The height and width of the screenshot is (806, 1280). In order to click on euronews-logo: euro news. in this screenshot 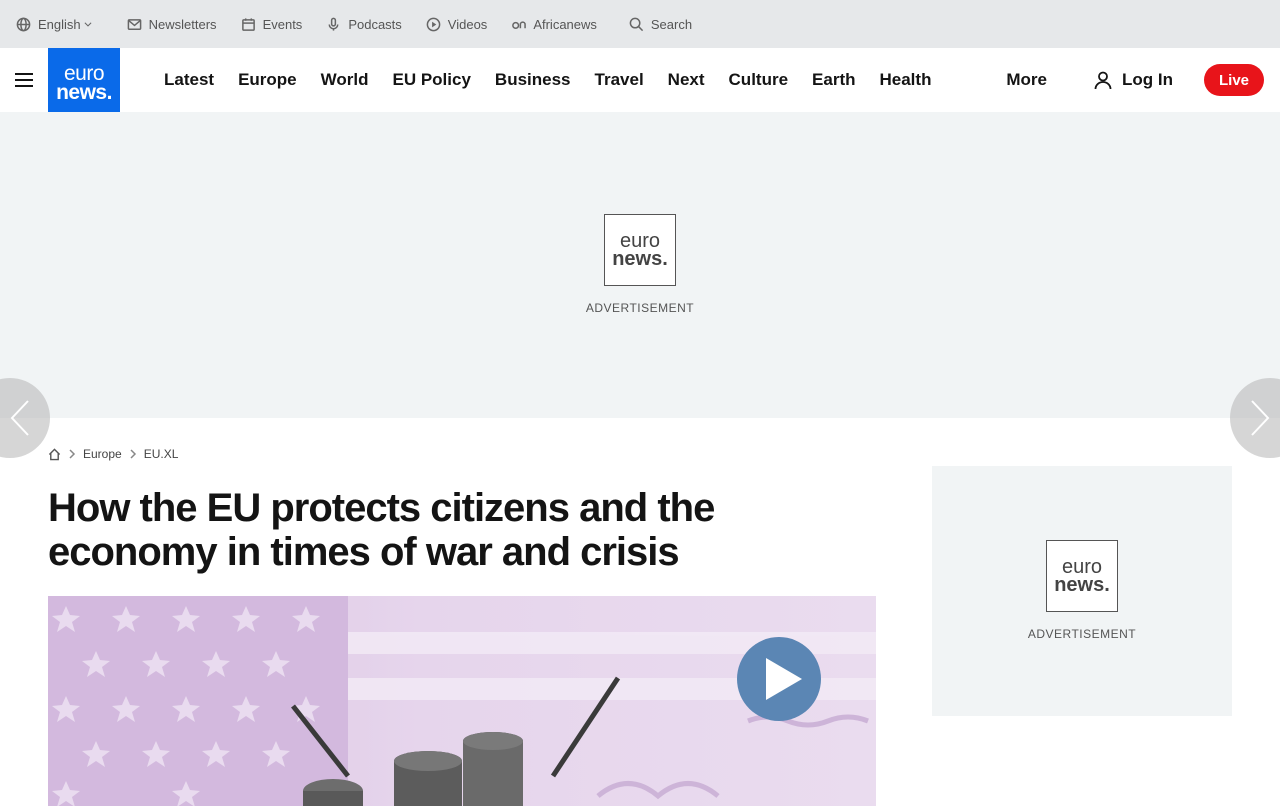, I will do `click(84, 84)`.